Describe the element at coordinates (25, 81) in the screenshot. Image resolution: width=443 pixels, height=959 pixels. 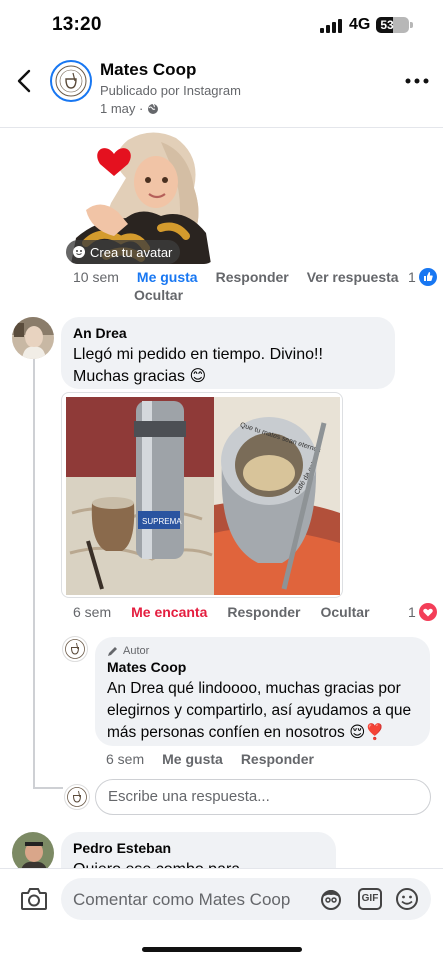
I see `back-arrow-icon` at that location.